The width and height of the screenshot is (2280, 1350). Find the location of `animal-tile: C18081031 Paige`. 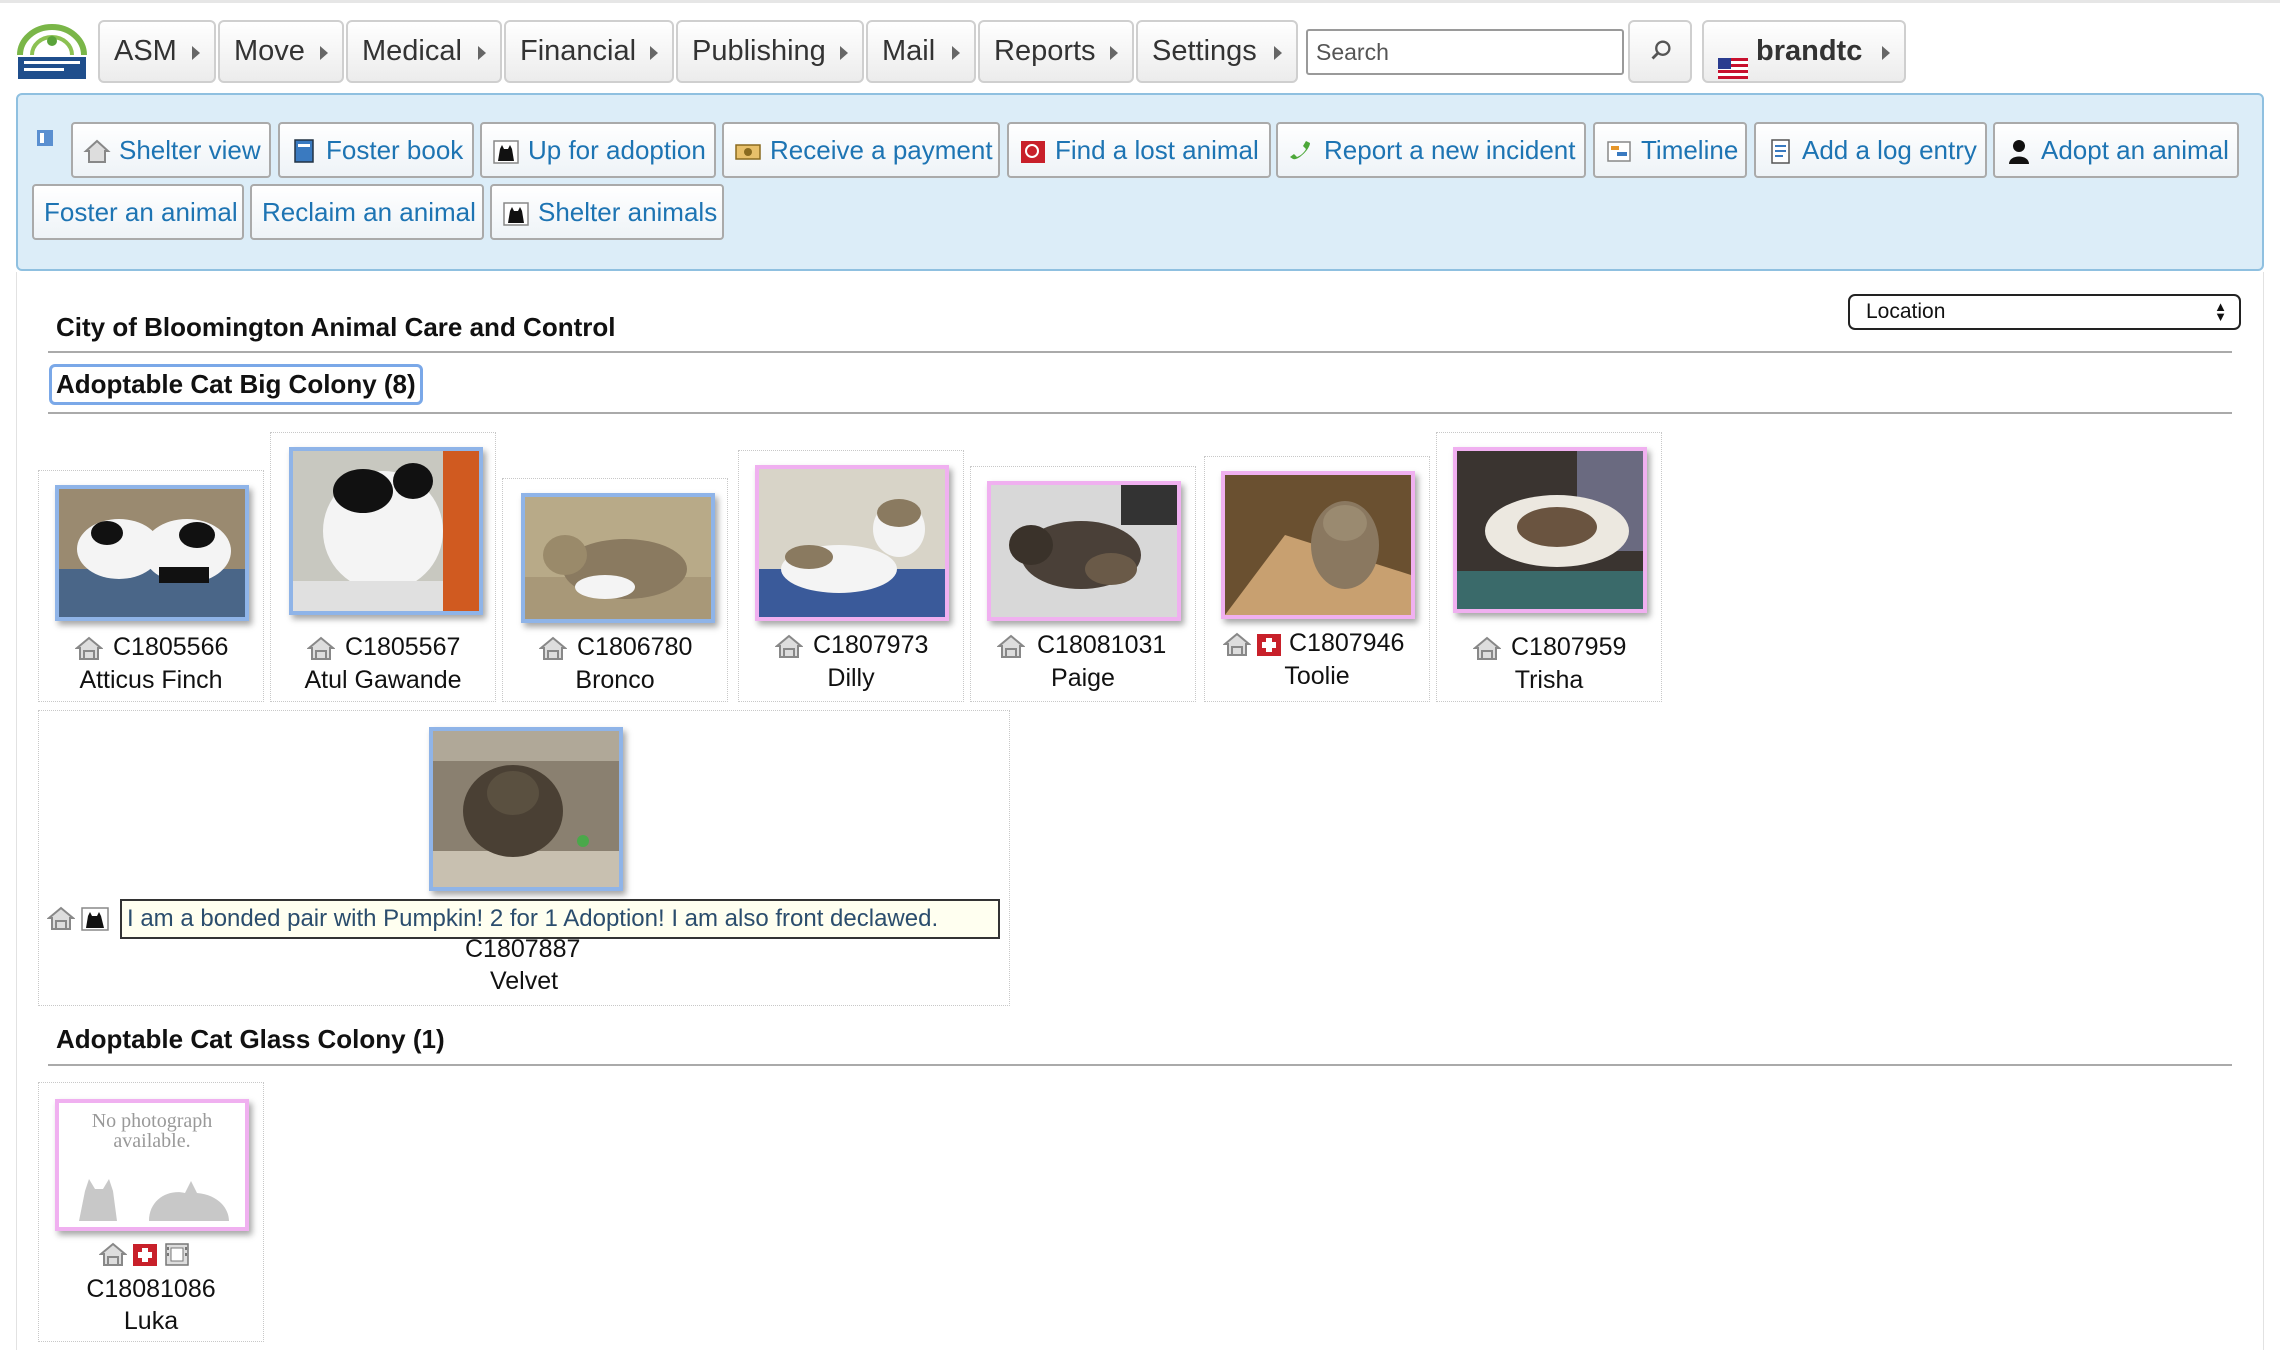

animal-tile: C18081031 Paige is located at coordinates (1083, 584).